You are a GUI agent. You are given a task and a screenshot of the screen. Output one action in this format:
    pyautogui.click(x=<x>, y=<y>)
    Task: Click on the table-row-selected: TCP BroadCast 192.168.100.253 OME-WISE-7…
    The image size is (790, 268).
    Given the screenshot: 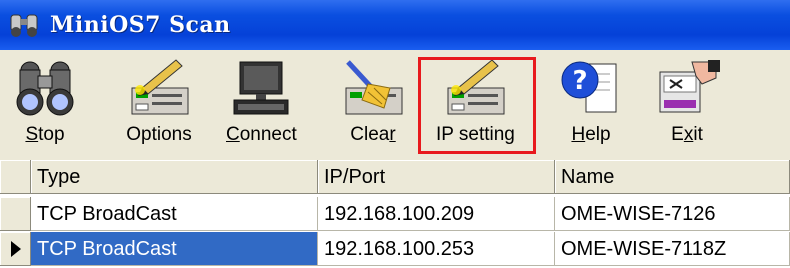 What is the action you would take?
    pyautogui.click(x=395, y=249)
    